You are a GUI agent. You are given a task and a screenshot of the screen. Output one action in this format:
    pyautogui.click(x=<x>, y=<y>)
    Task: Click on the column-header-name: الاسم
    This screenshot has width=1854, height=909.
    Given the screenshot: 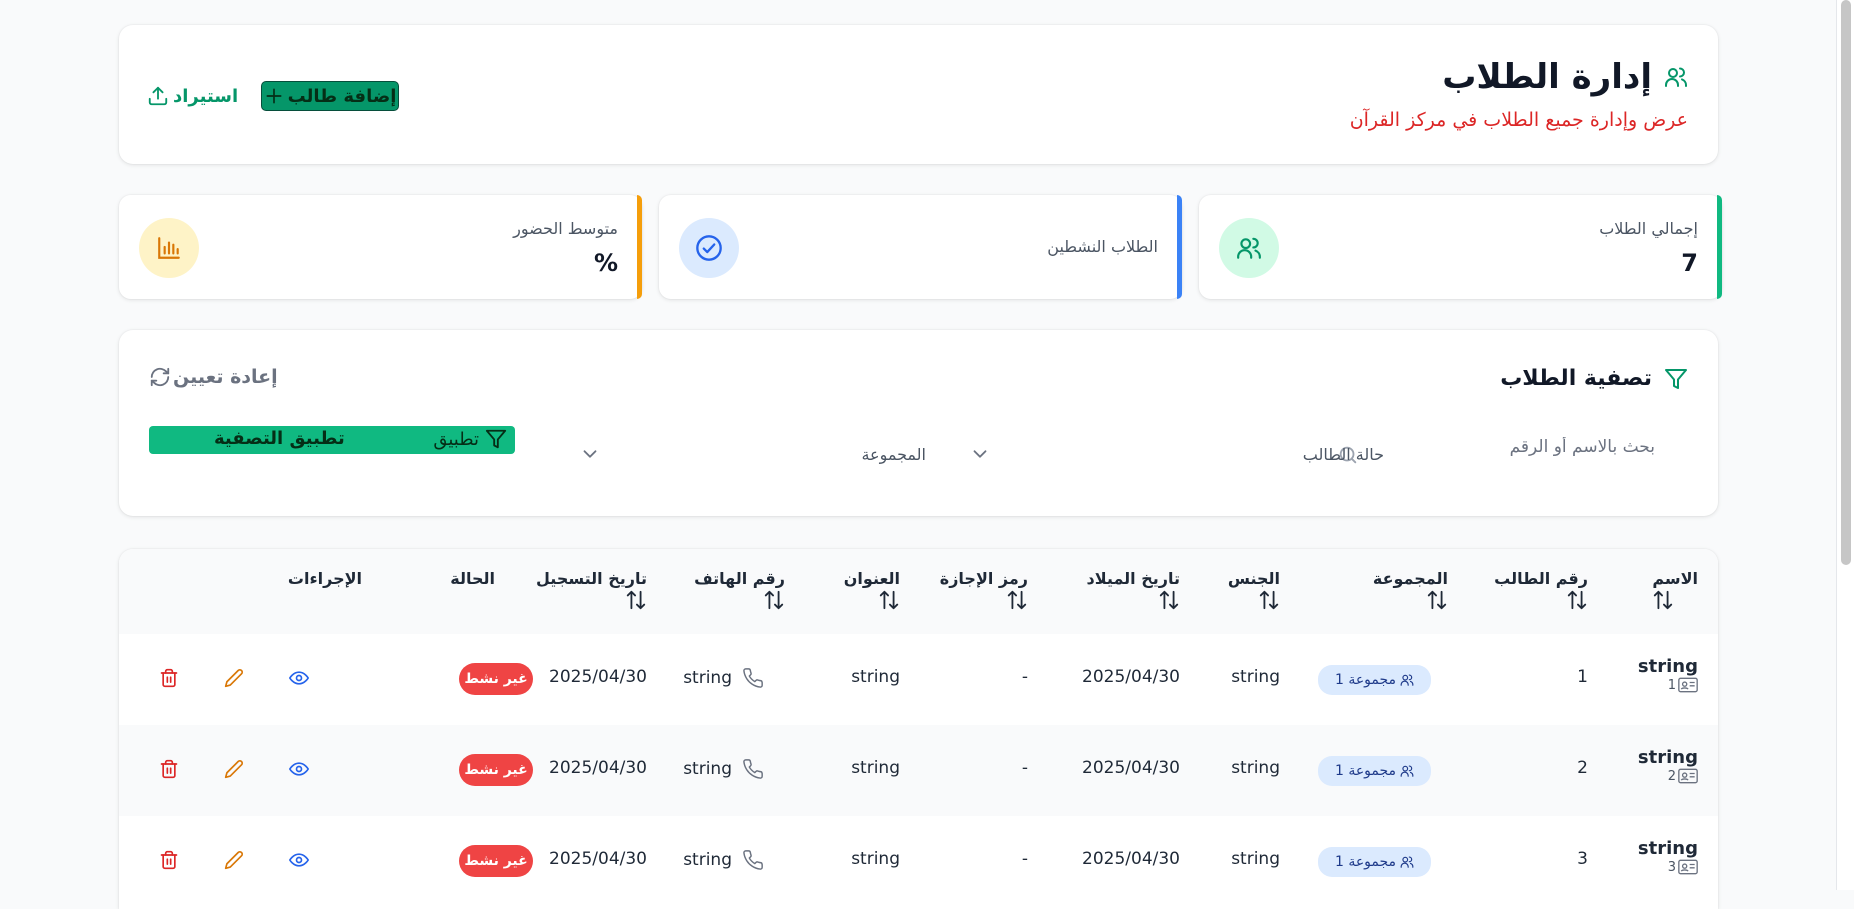 What is the action you would take?
    pyautogui.click(x=1675, y=590)
    